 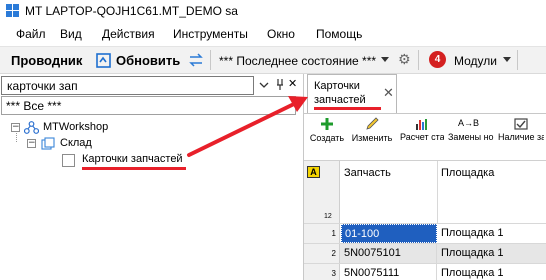 What do you see at coordinates (210, 60) in the screenshot?
I see `toolbar-divider` at bounding box center [210, 60].